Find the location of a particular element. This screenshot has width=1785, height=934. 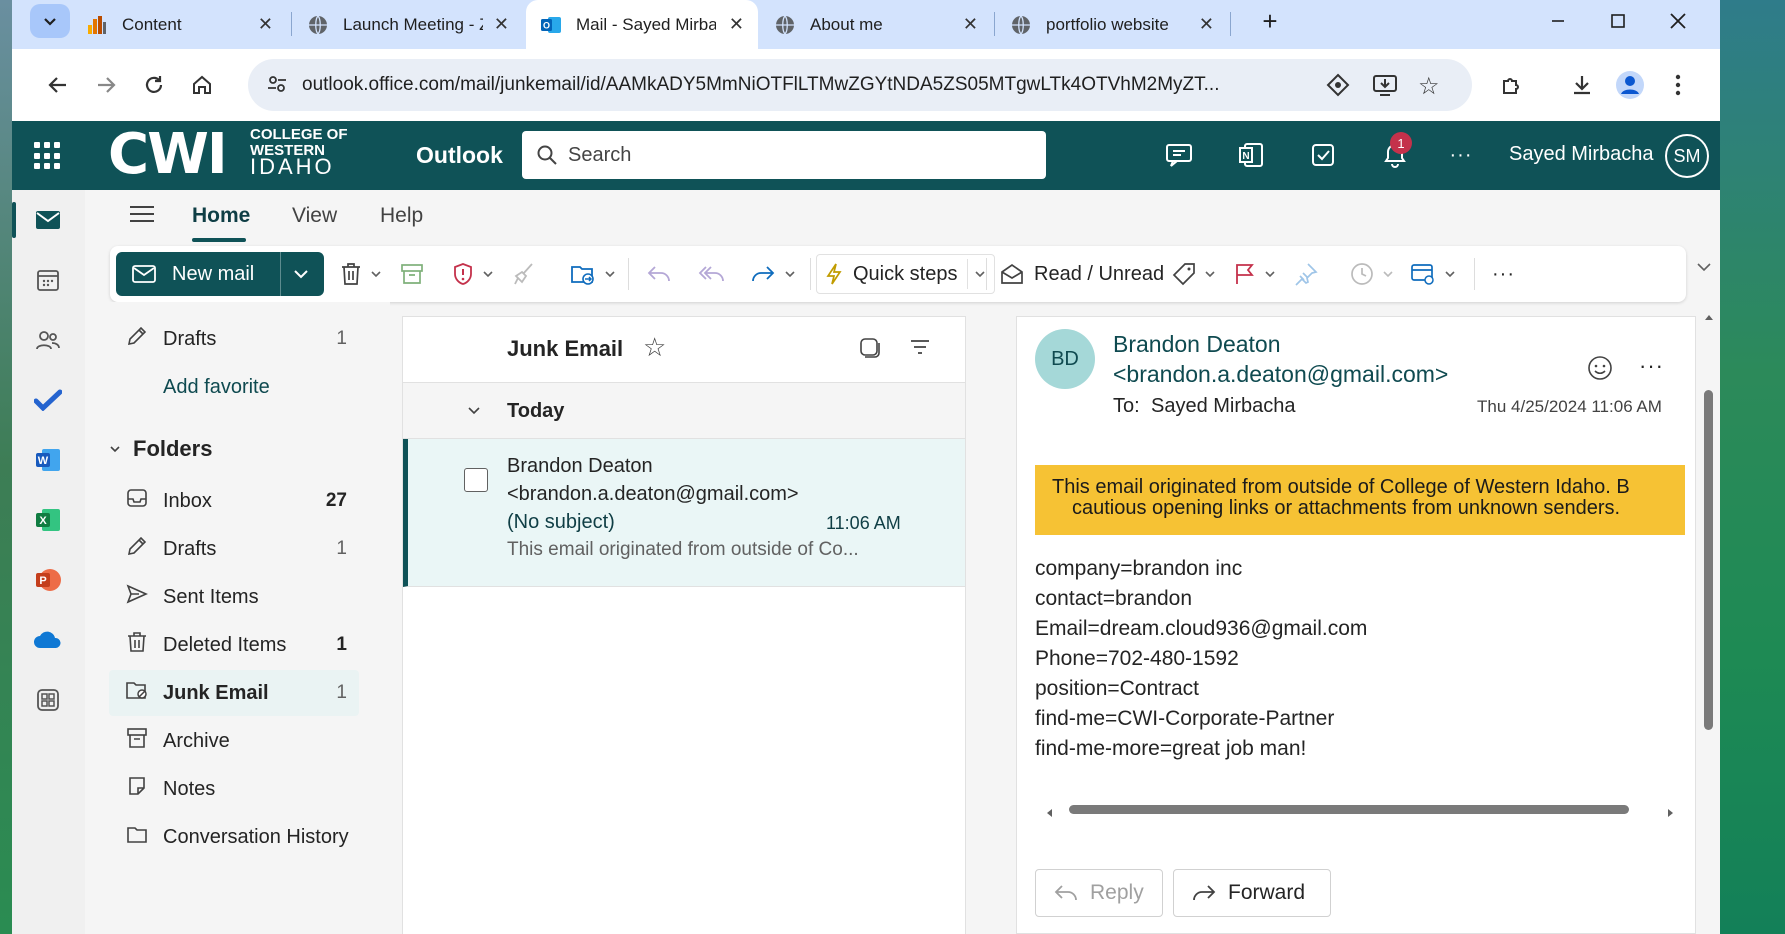

search-input: Search is located at coordinates (784, 155).